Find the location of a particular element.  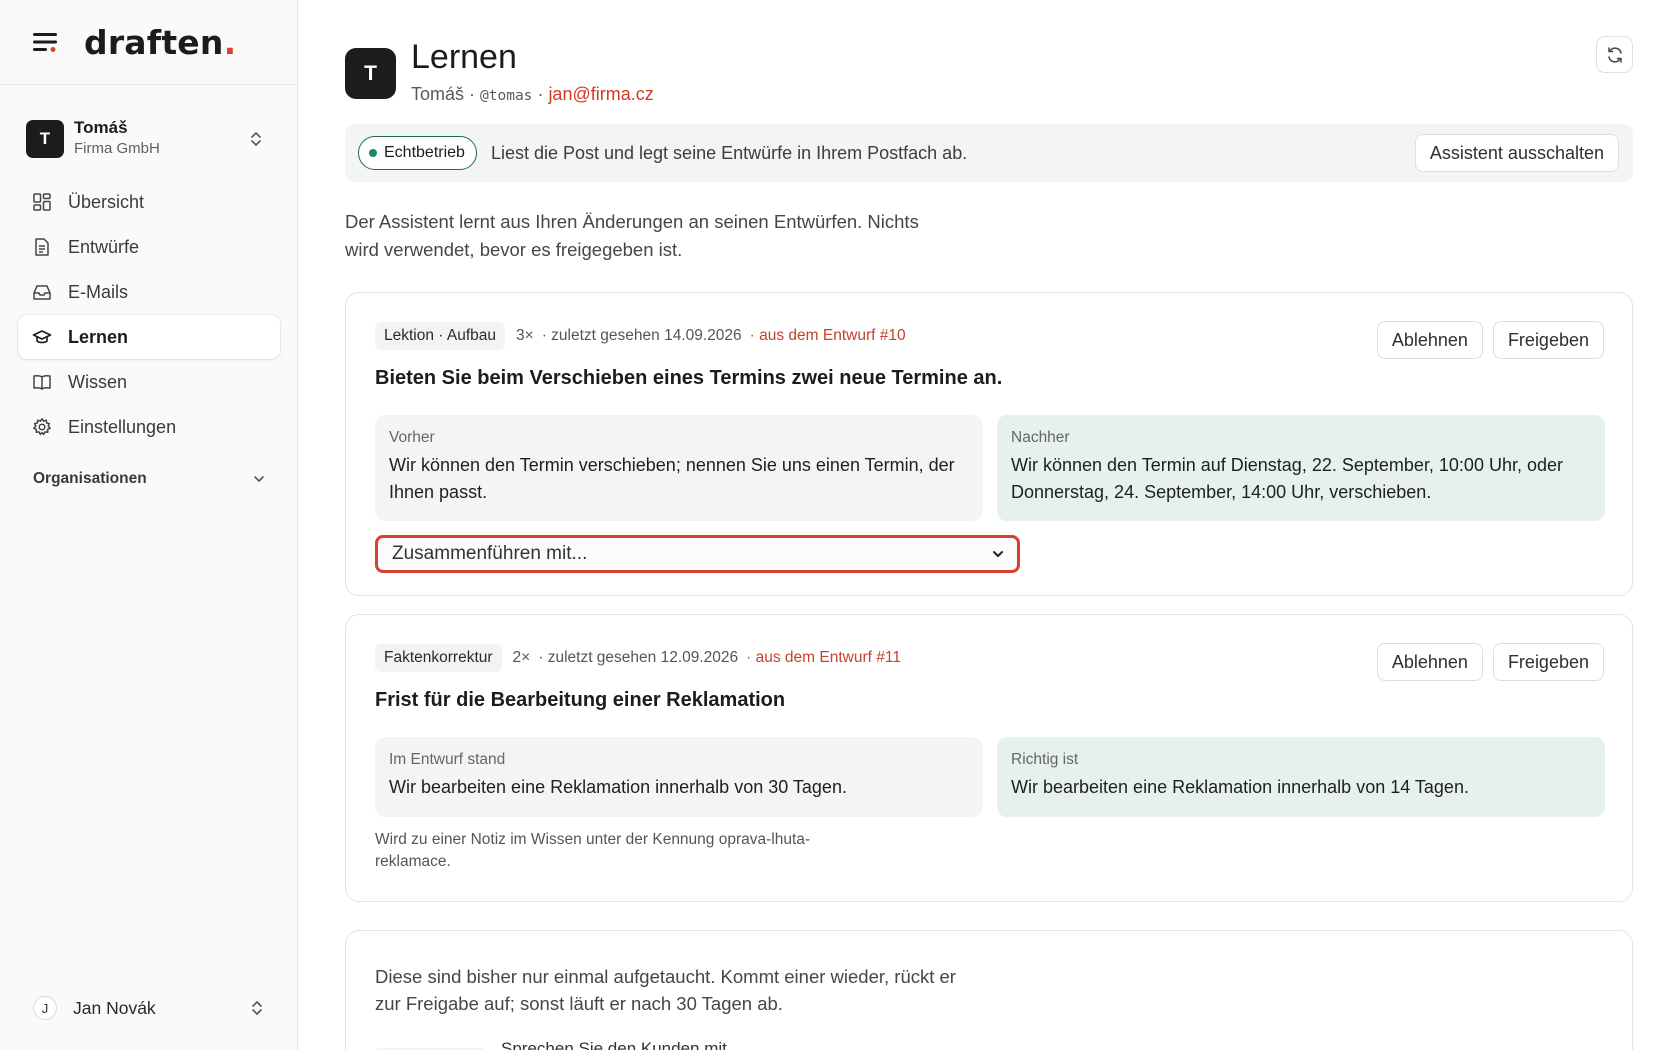

card-last-seen: · zuletzt gesehen 12.09.2026 is located at coordinates (638, 657).